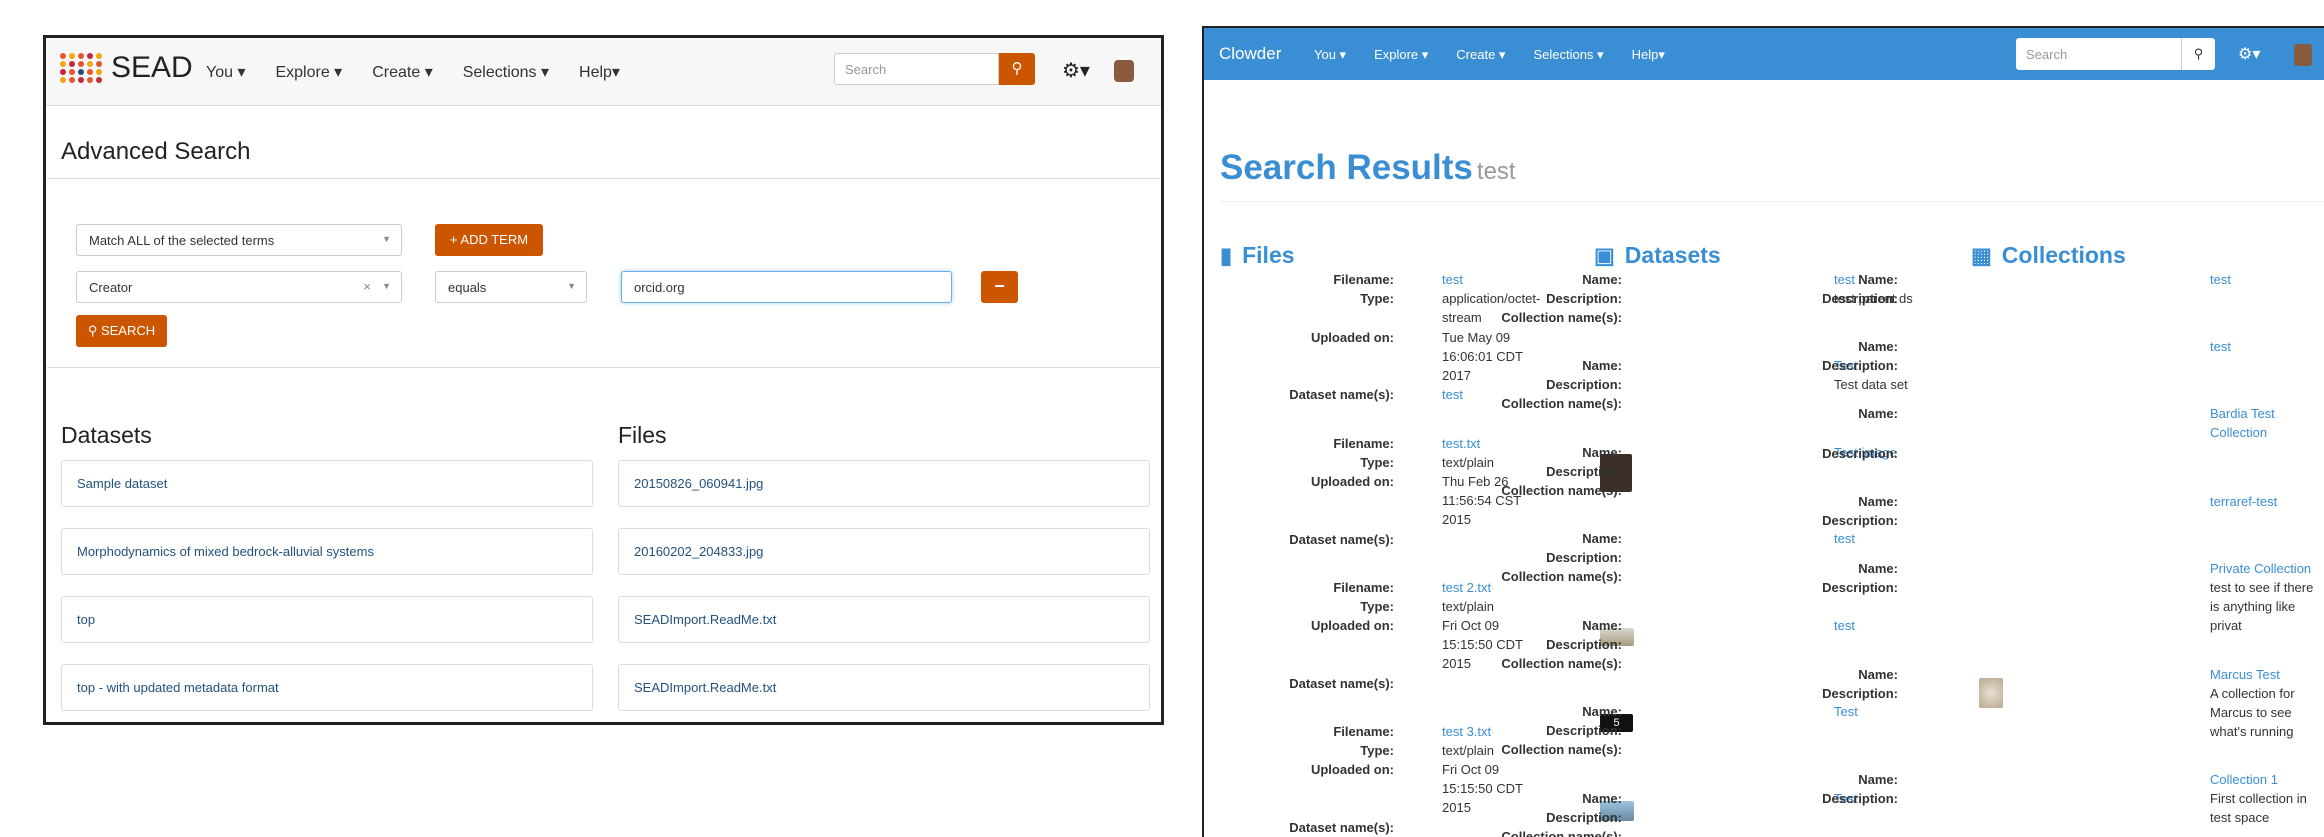 This screenshot has height=837, width=2324. What do you see at coordinates (1466, 587) in the screenshot?
I see `file-link: test 2.txt` at bounding box center [1466, 587].